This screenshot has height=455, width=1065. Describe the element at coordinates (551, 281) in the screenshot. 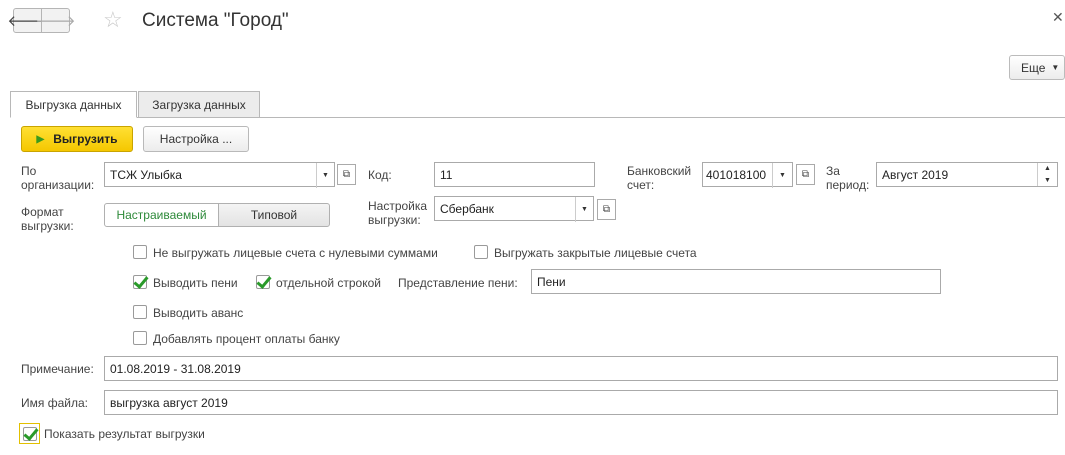

I see `penalty-repr-value: Пени` at that location.